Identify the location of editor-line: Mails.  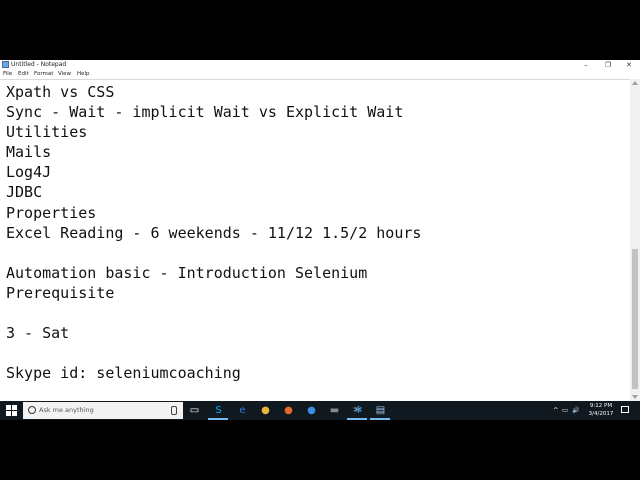
(29, 152).